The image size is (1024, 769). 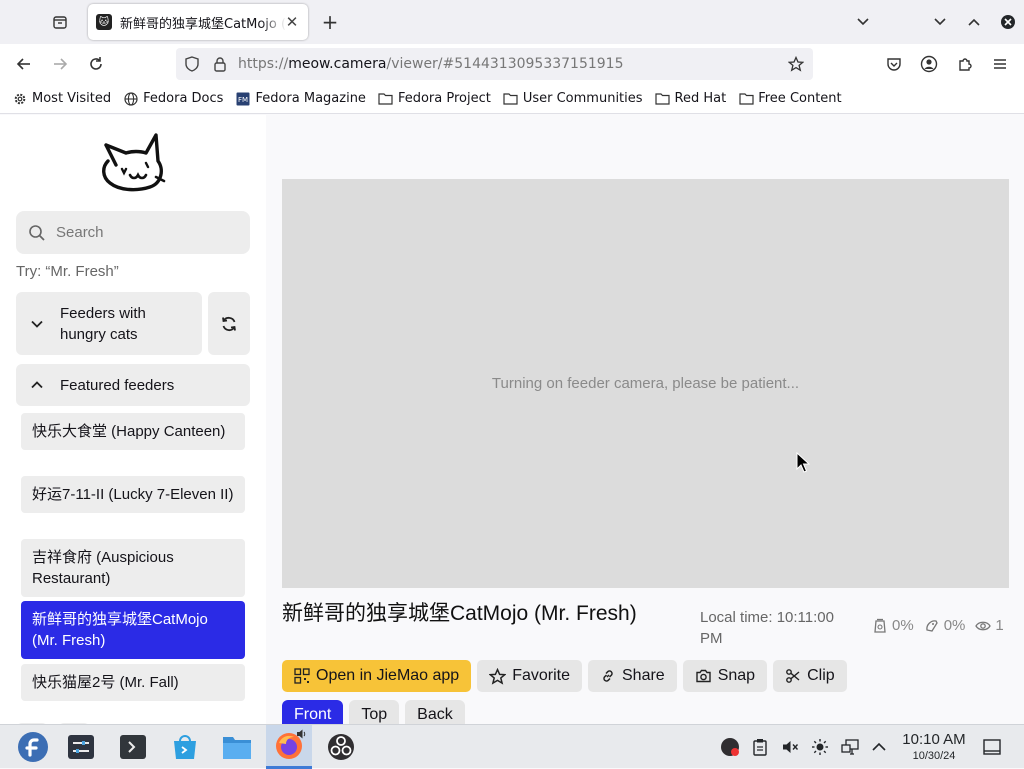 I want to click on lock-icon, so click(x=220, y=64).